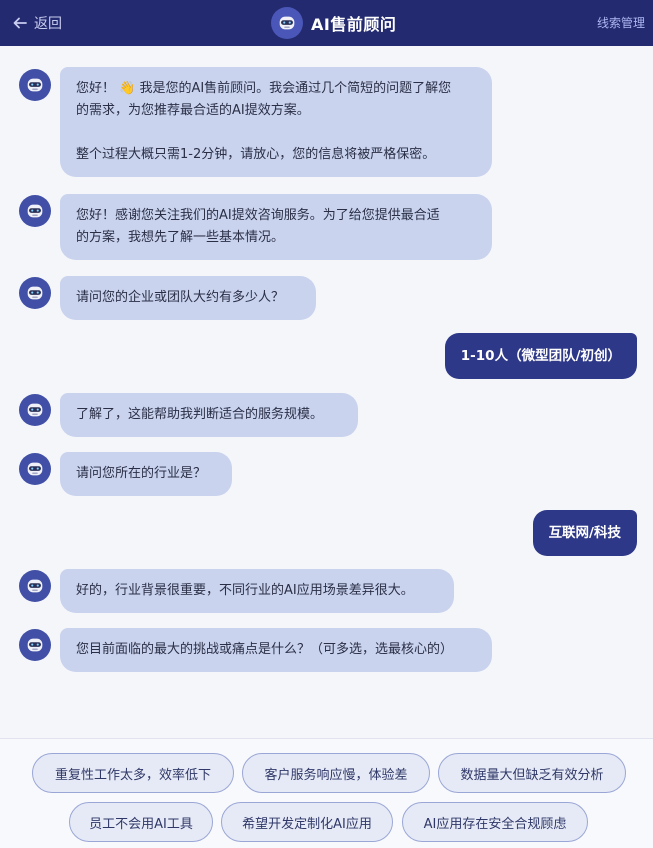  I want to click on leads-management-link: 线索管理, so click(621, 22).